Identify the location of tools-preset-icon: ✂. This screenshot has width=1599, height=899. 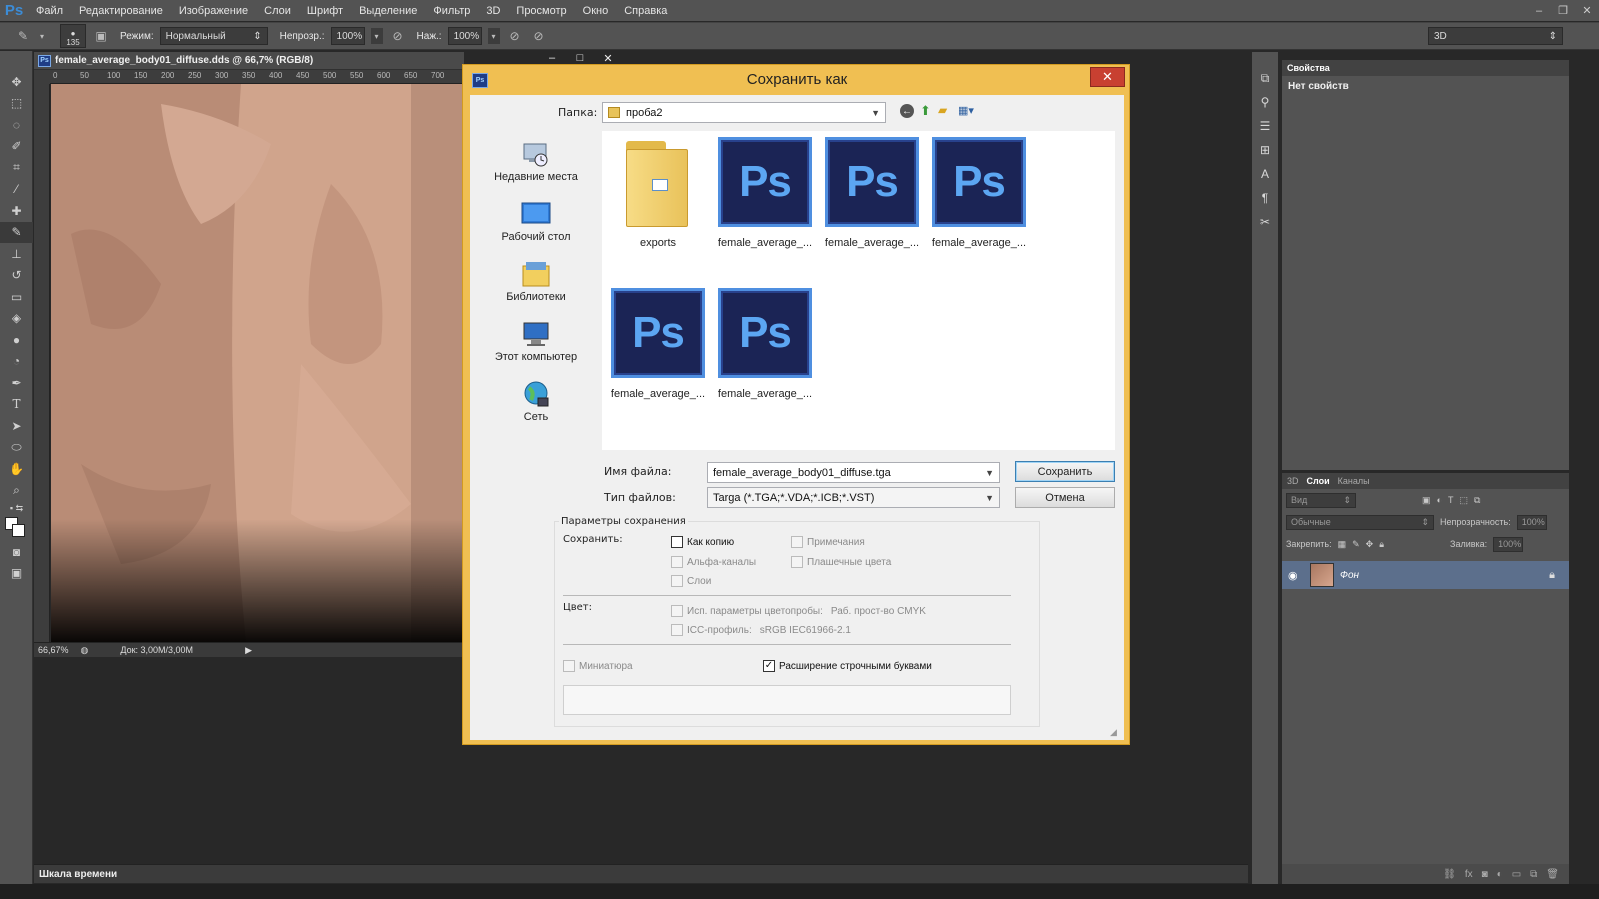
(1265, 222).